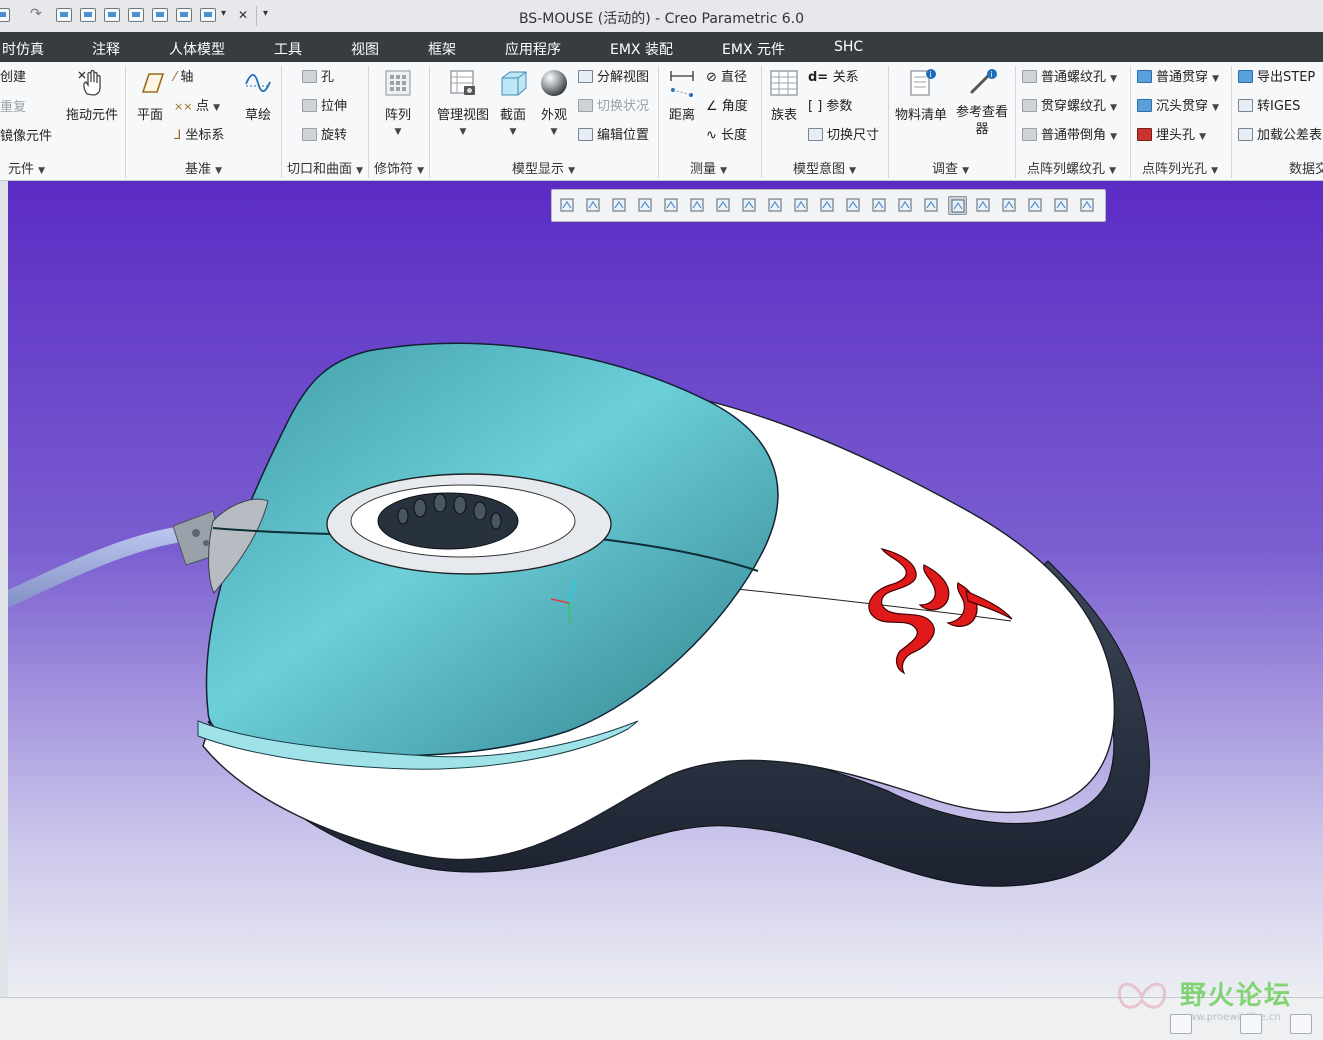 The height and width of the screenshot is (1040, 1323). I want to click on spin-center-icon, so click(983, 205).